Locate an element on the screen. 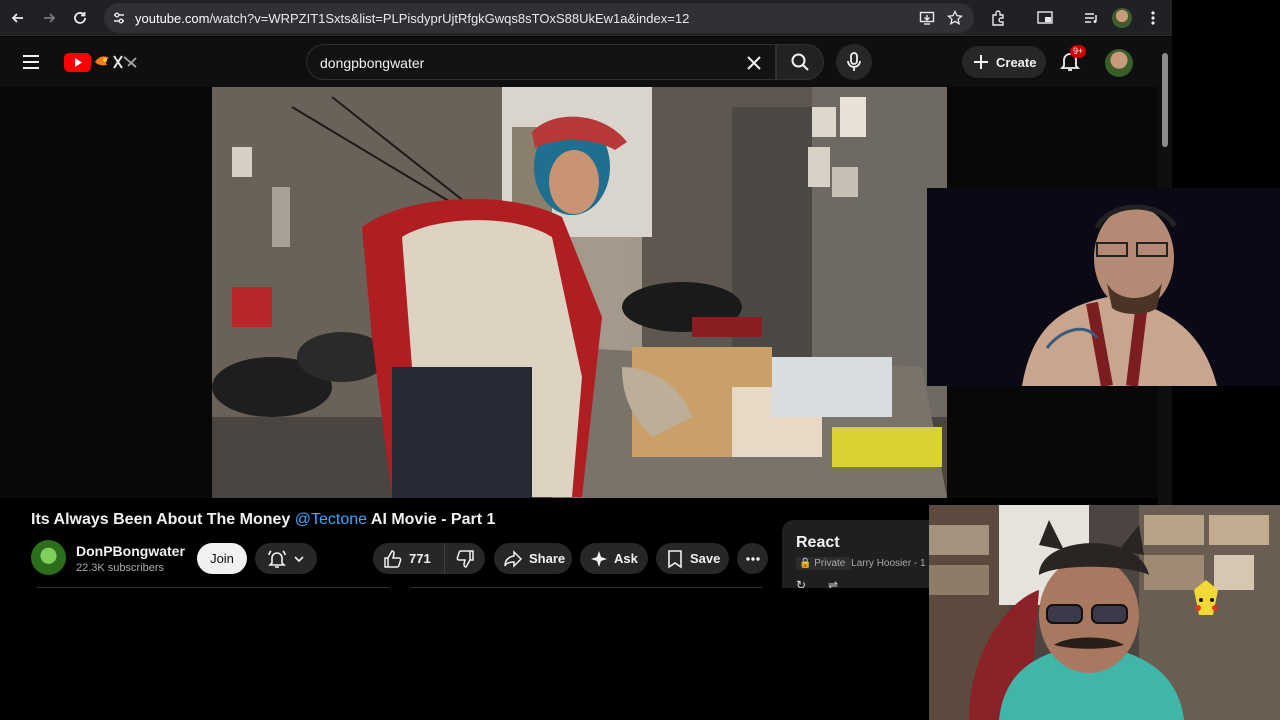  forward-button is located at coordinates (49, 18).